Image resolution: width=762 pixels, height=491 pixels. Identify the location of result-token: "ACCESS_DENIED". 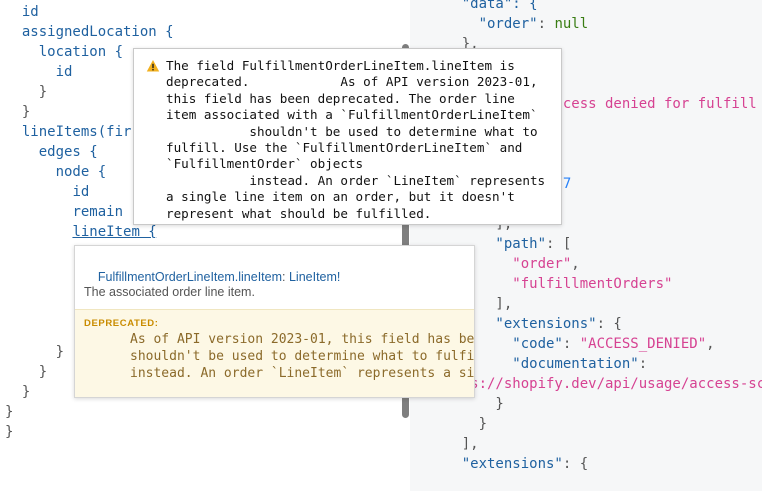
(643, 344).